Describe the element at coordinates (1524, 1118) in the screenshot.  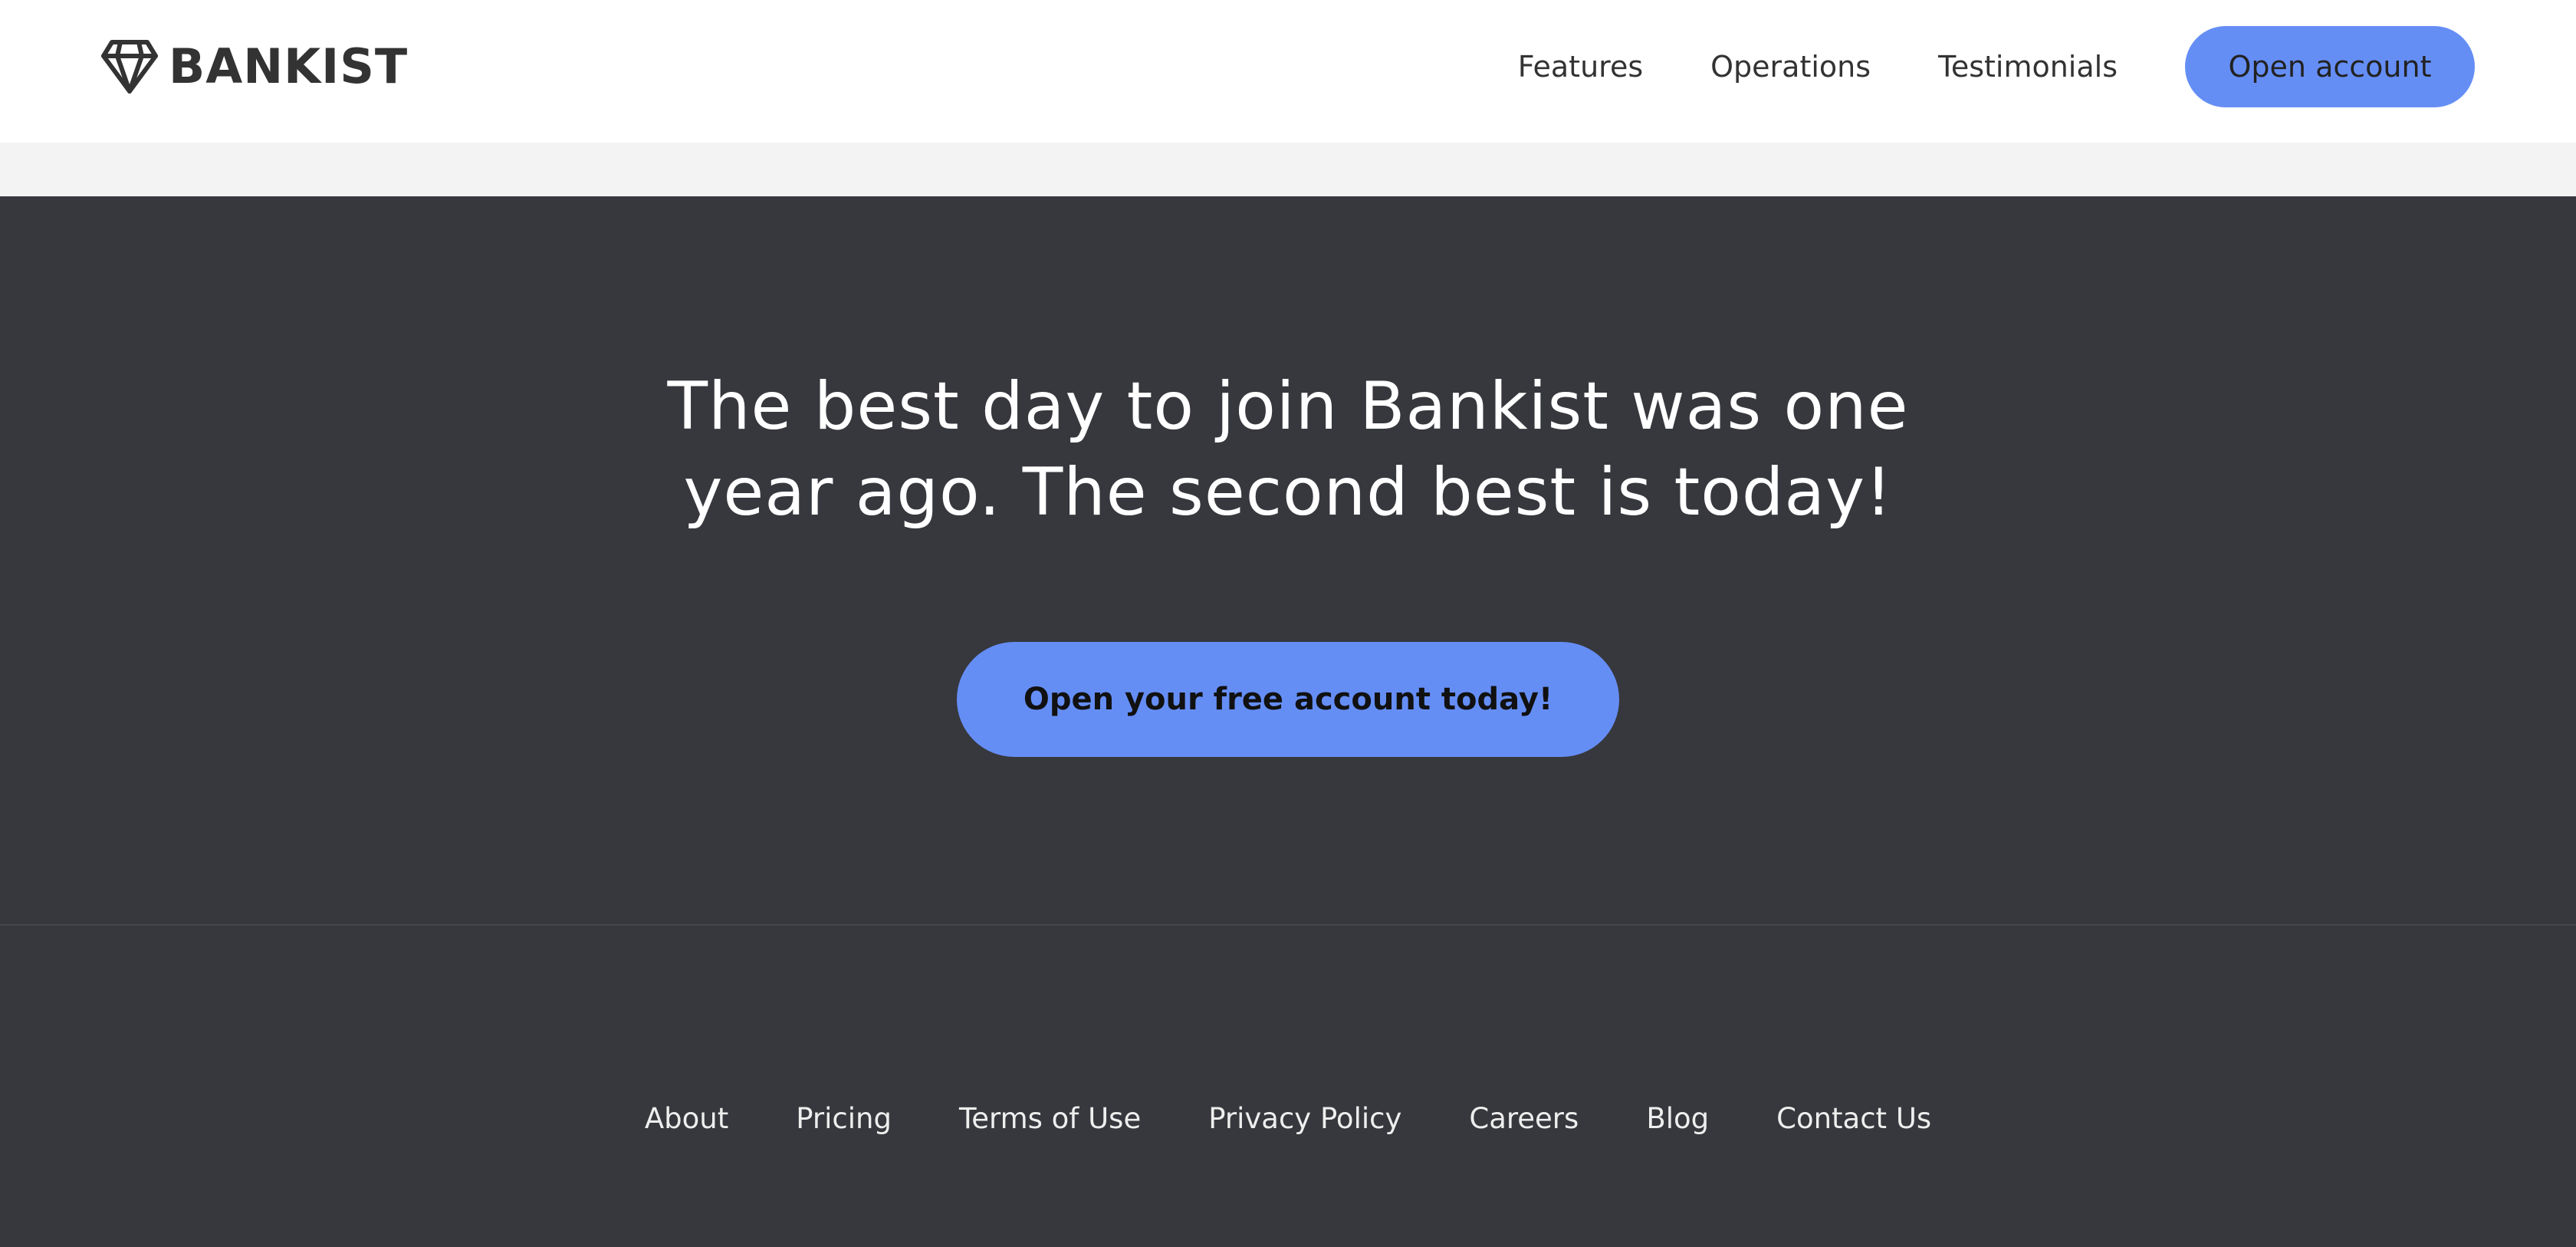
I see `footer-link-careers: Careers` at that location.